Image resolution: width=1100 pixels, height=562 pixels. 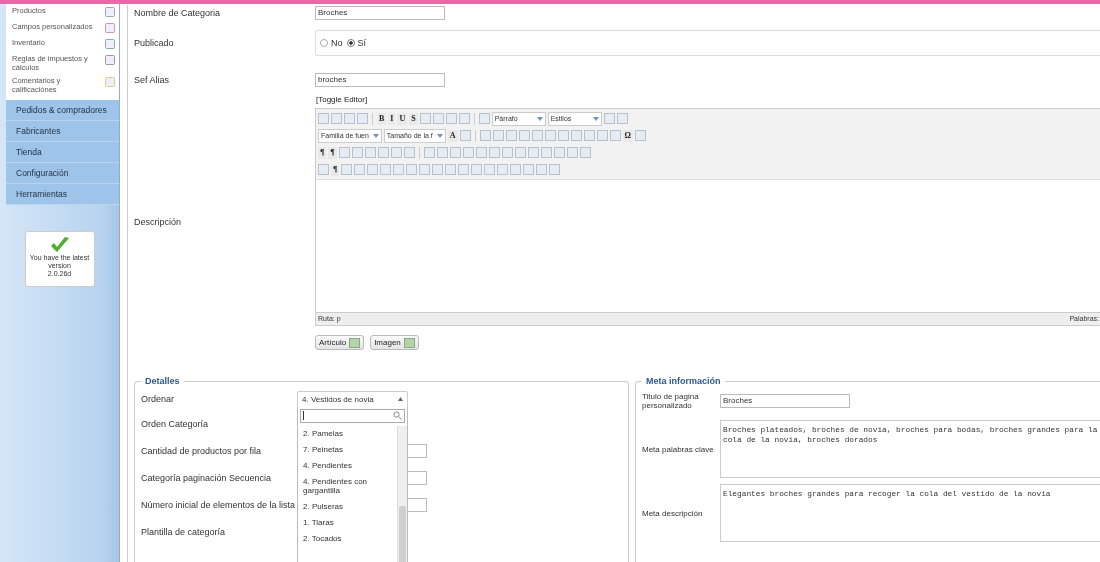 What do you see at coordinates (337, 43) in the screenshot?
I see `radio-label: No` at bounding box center [337, 43].